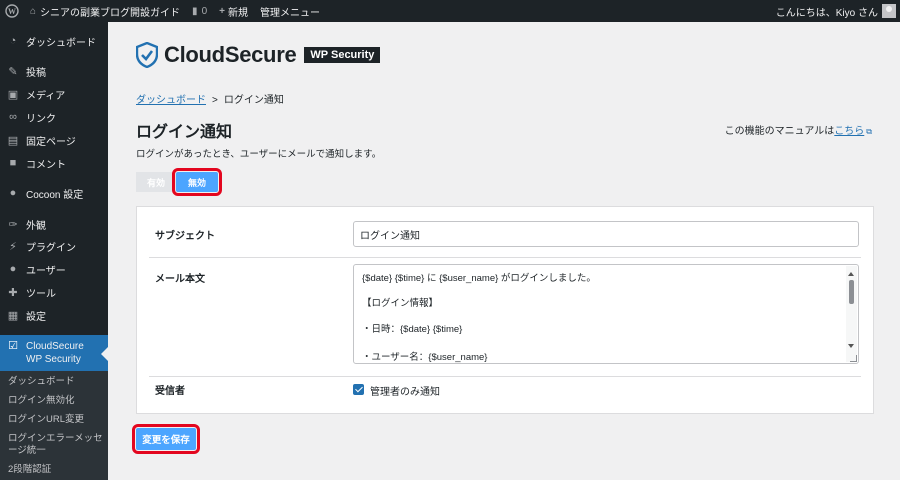 This screenshot has height=480, width=900. I want to click on mail-body-label: メール本文, so click(180, 279).